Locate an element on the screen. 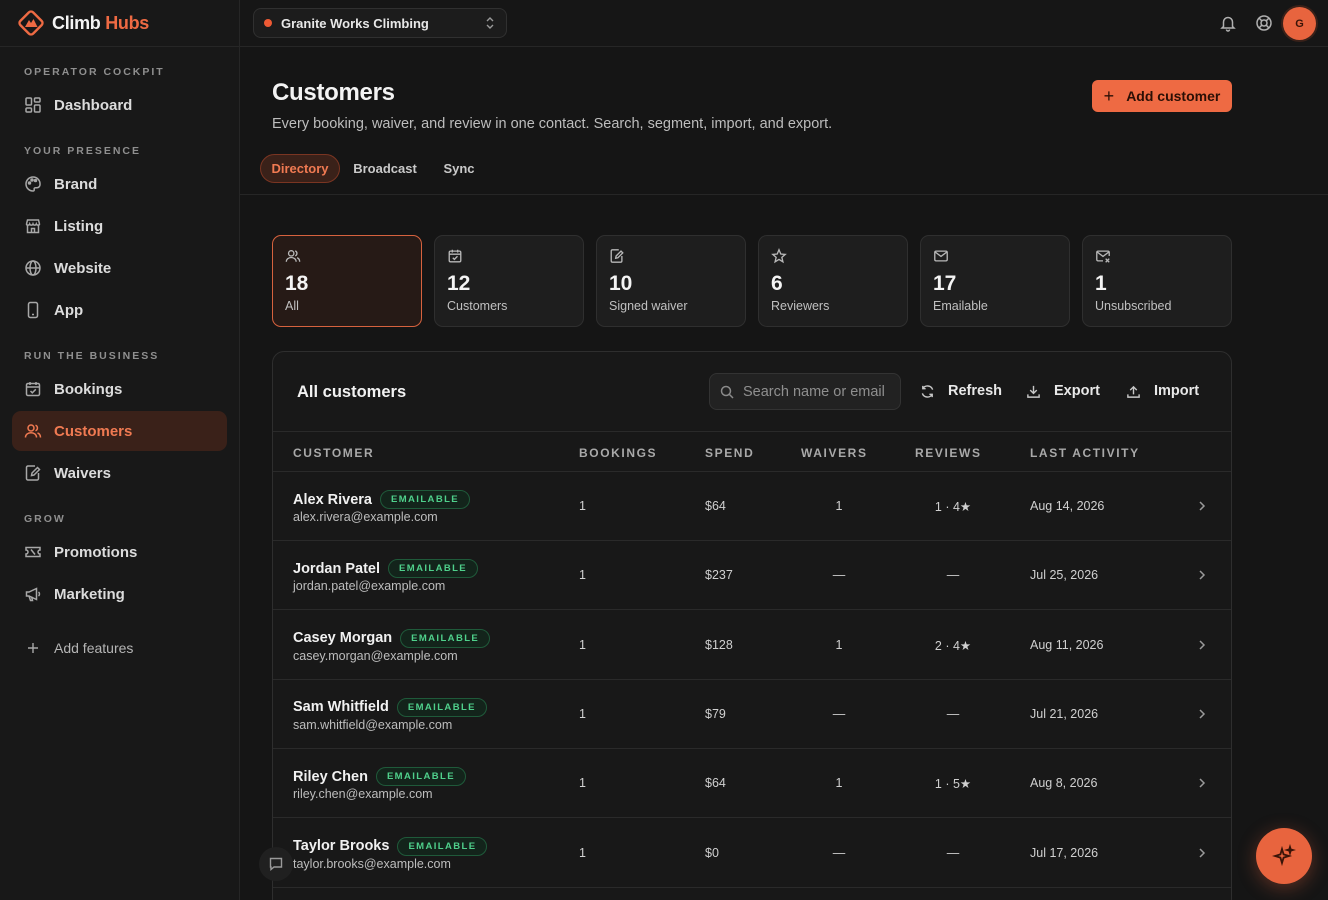 This screenshot has height=900, width=1328. stat-card-emailable: 17 Emailable is located at coordinates (995, 281).